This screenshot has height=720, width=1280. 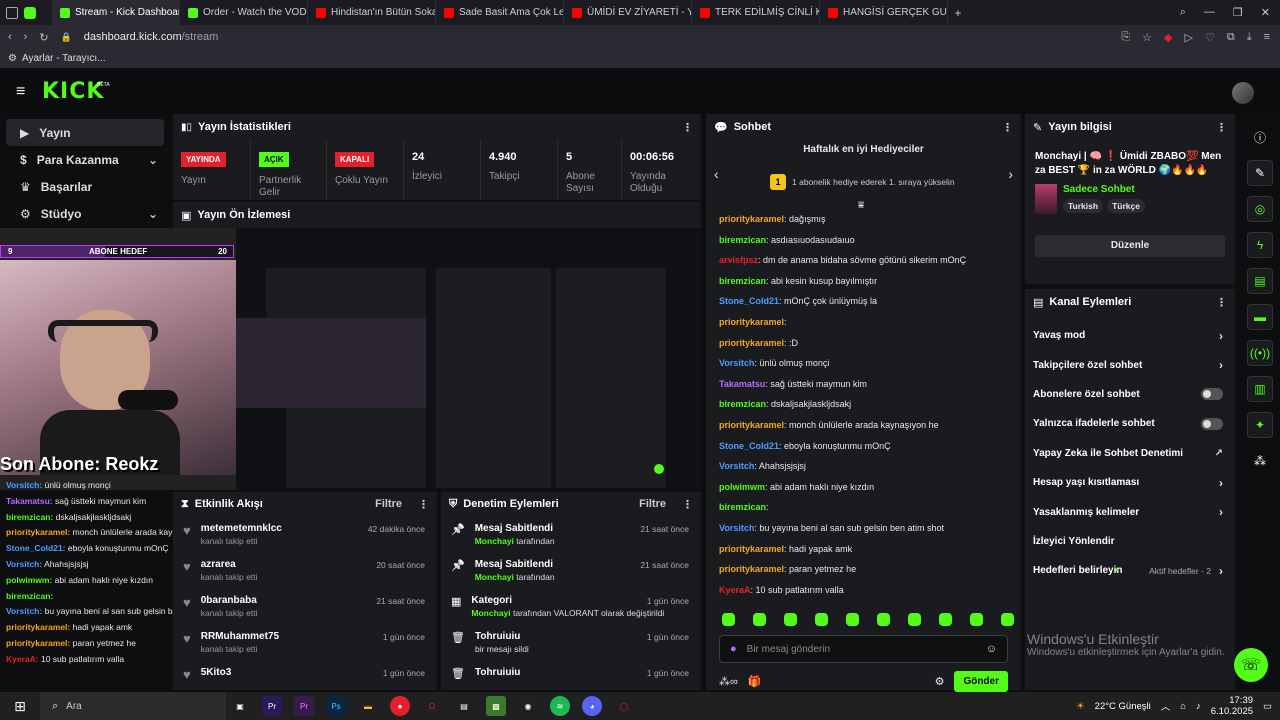 What do you see at coordinates (624, 706) in the screenshot?
I see `opera-gx-icon: ◯` at bounding box center [624, 706].